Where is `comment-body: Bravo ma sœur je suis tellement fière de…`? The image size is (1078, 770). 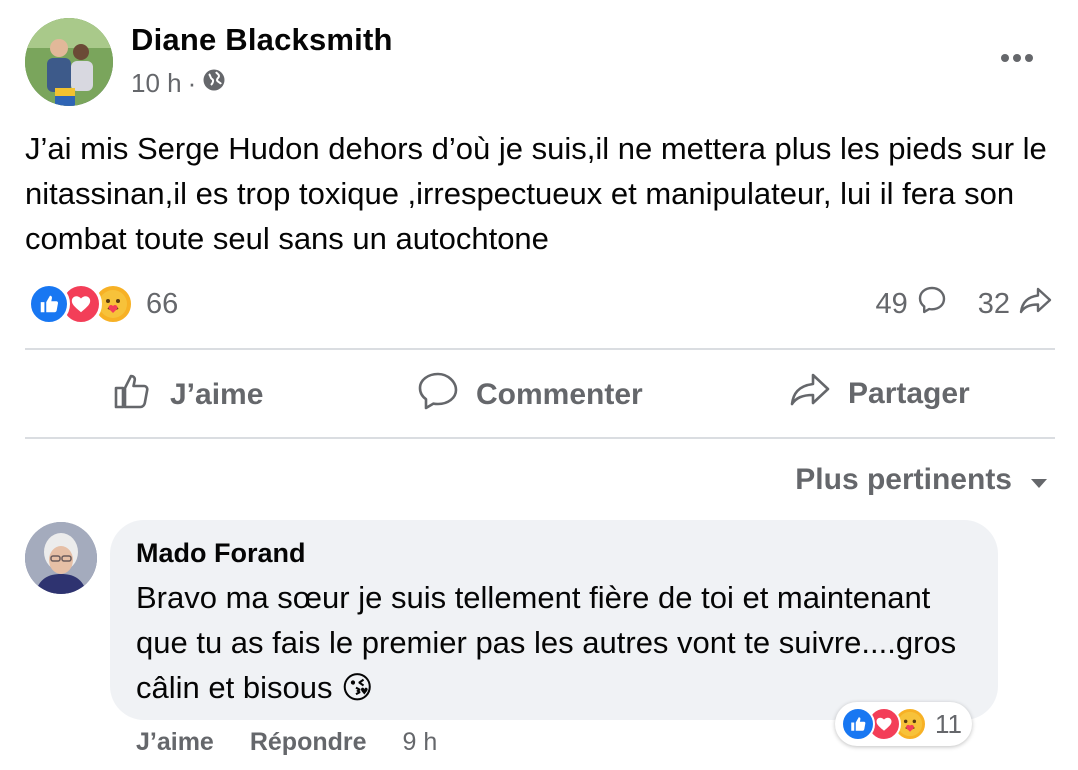
comment-body: Bravo ma sœur je suis tellement fière de… is located at coordinates (546, 642).